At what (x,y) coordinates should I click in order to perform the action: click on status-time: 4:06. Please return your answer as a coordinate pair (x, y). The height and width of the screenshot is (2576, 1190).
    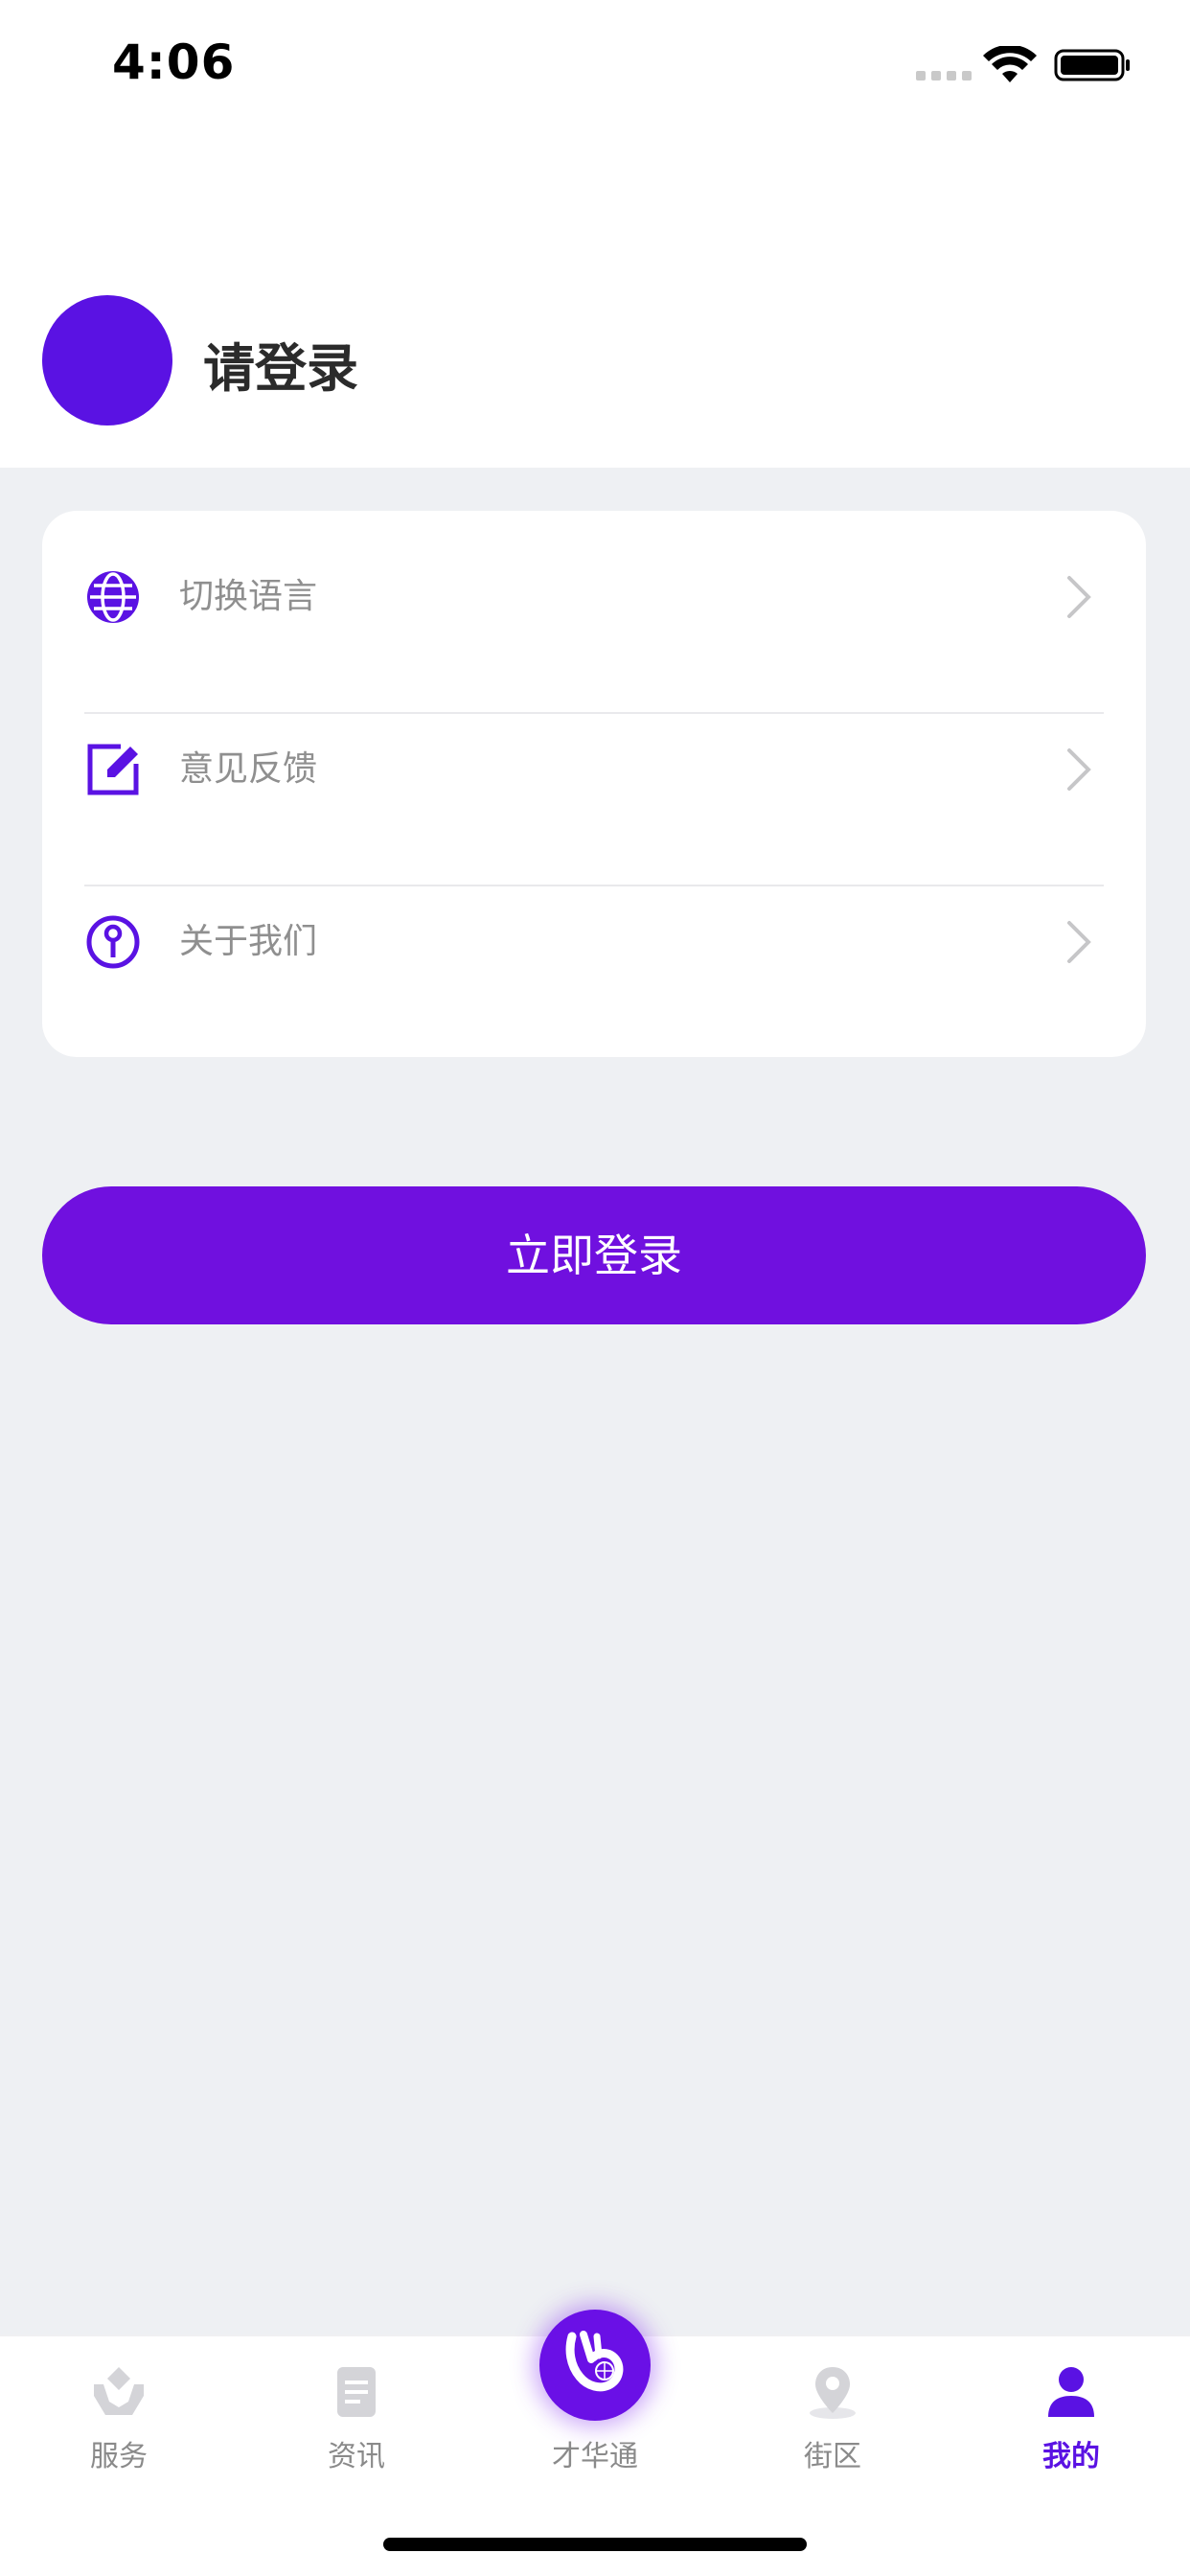
    Looking at the image, I should click on (174, 62).